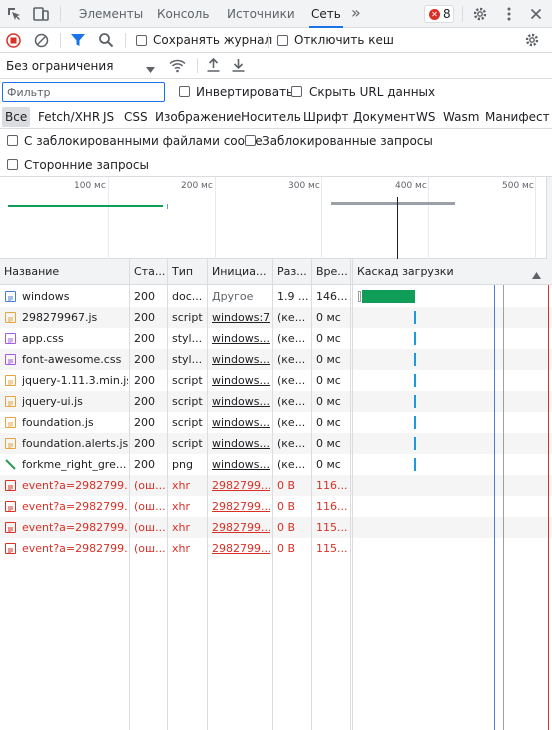  I want to click on tab-elements: Элементы, so click(111, 14).